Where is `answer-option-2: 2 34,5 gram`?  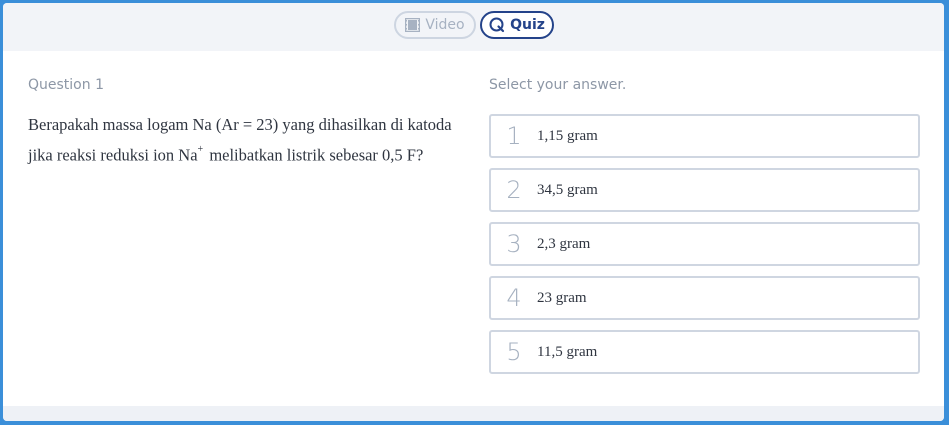 answer-option-2: 2 34,5 gram is located at coordinates (704, 190).